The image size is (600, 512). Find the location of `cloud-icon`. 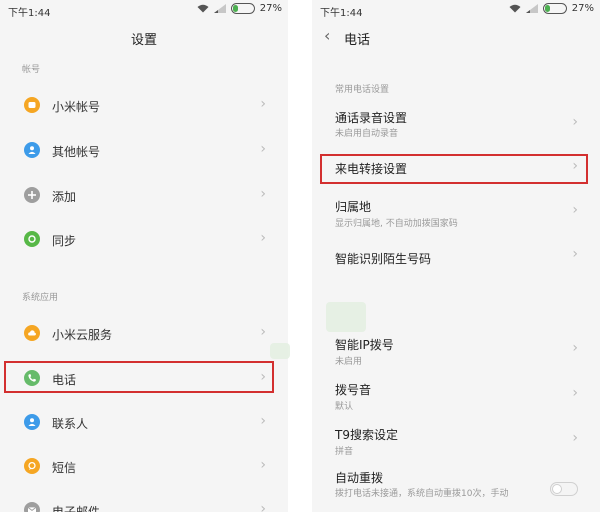

cloud-icon is located at coordinates (32, 333).